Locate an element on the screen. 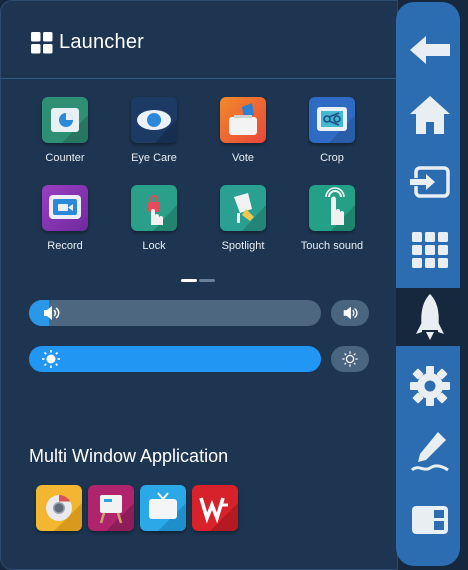 The image size is (468, 570). whiteboard-icon is located at coordinates (430, 520).